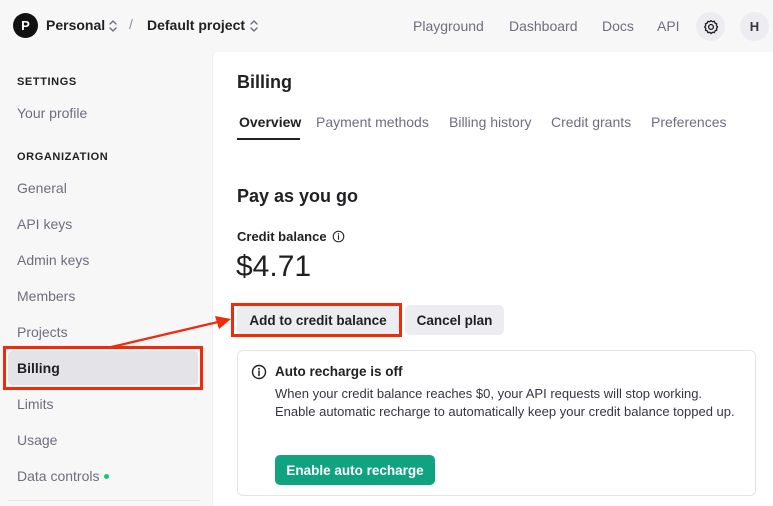 The width and height of the screenshot is (773, 506). I want to click on gear-icon, so click(710, 26).